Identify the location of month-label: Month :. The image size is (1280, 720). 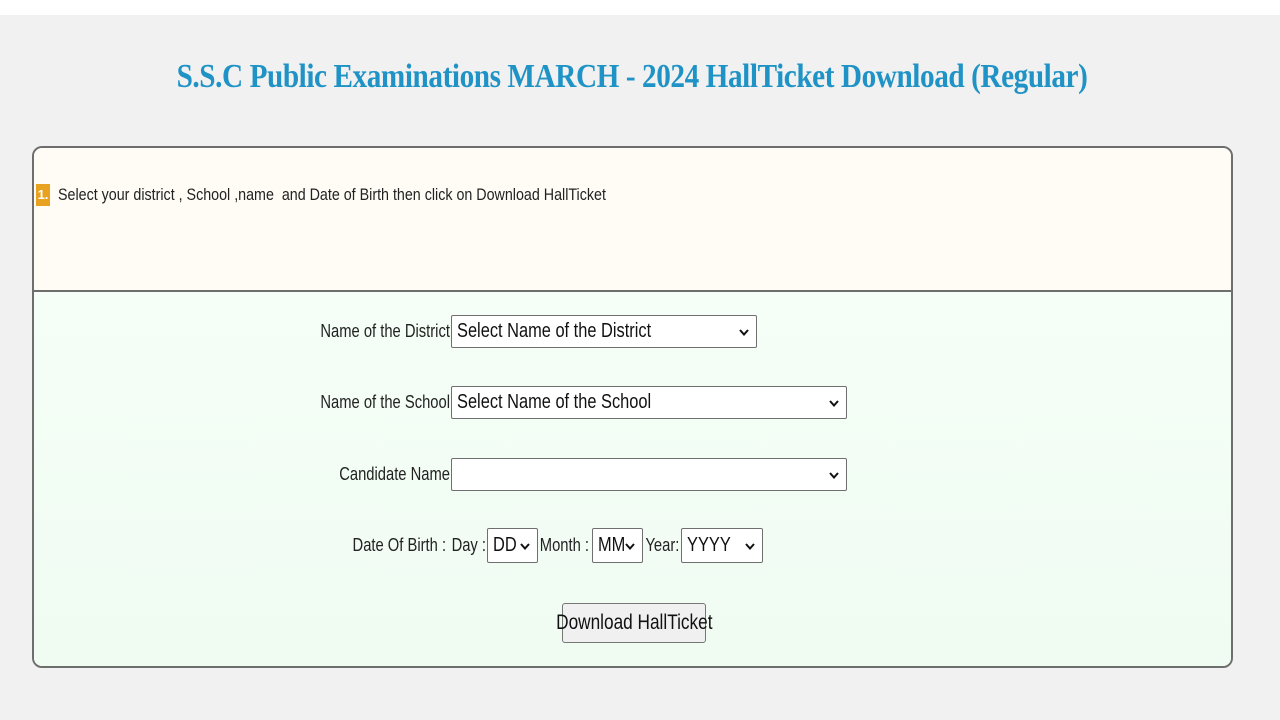
(564, 545).